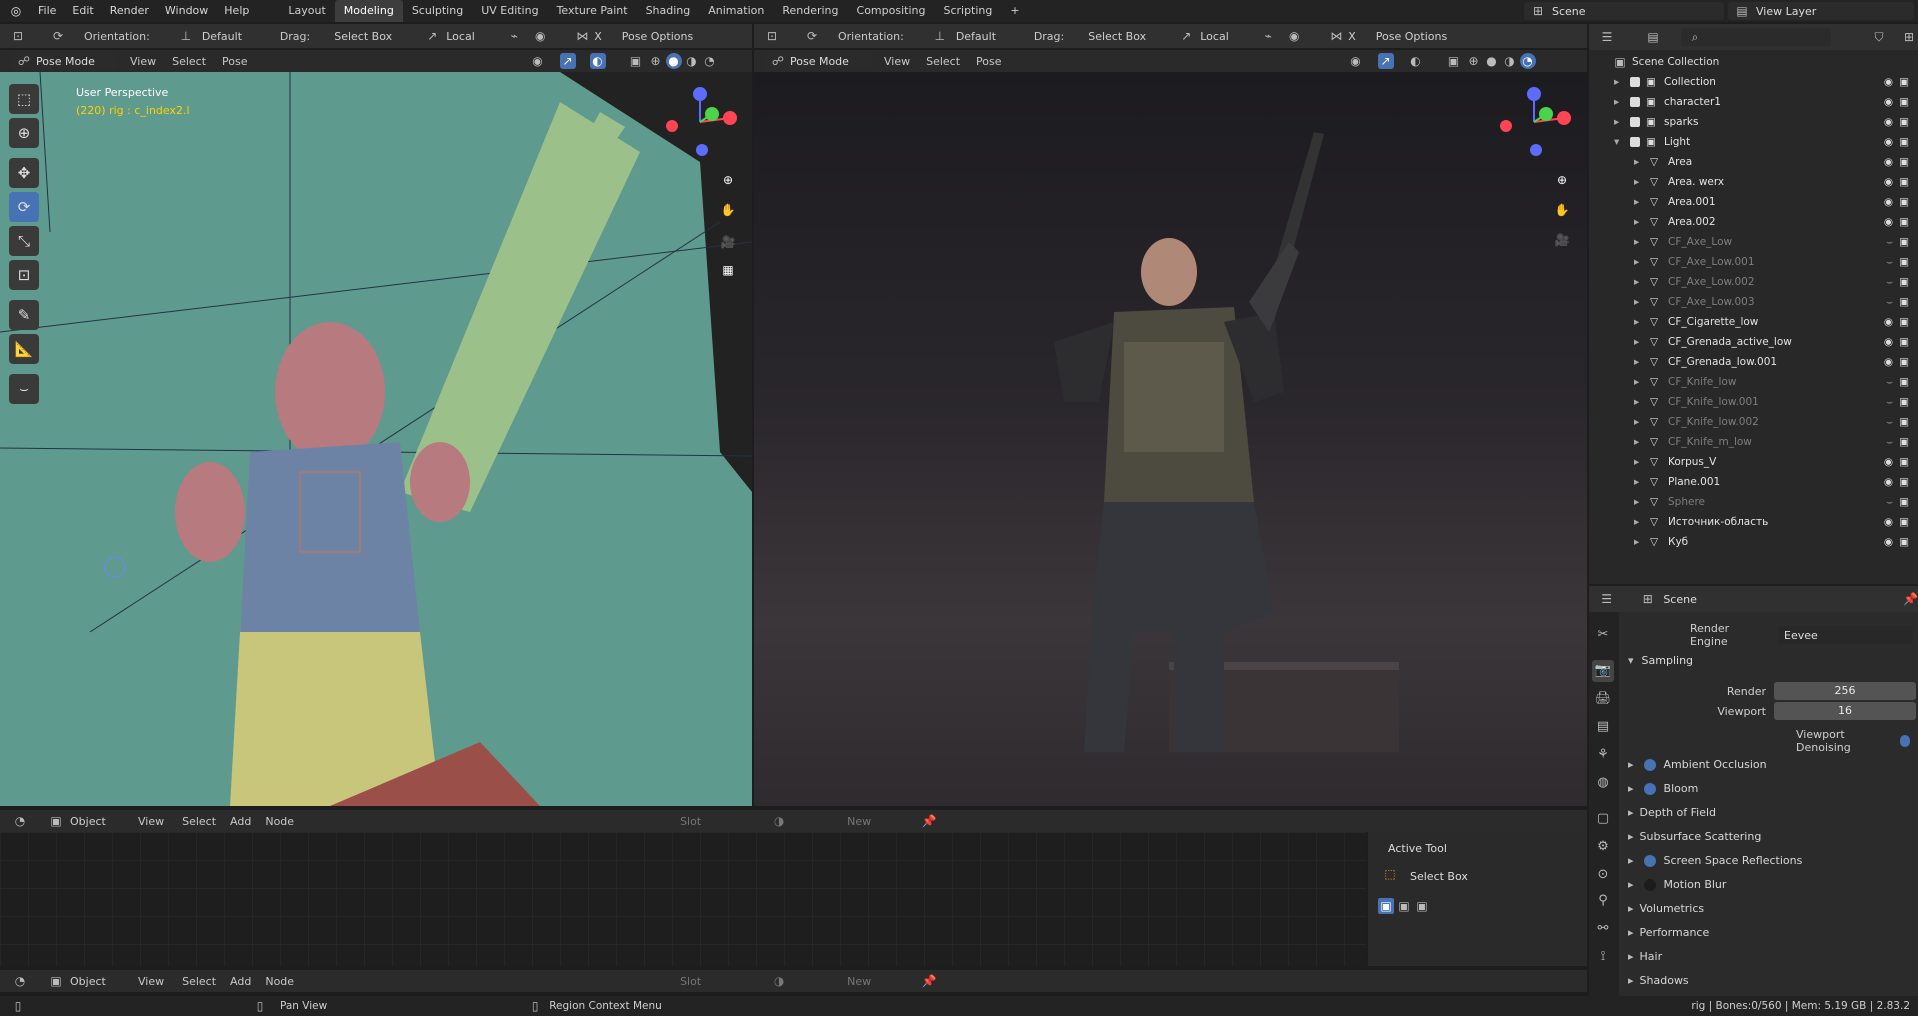  I want to click on tab-texture-paint: Texture Paint, so click(592, 11).